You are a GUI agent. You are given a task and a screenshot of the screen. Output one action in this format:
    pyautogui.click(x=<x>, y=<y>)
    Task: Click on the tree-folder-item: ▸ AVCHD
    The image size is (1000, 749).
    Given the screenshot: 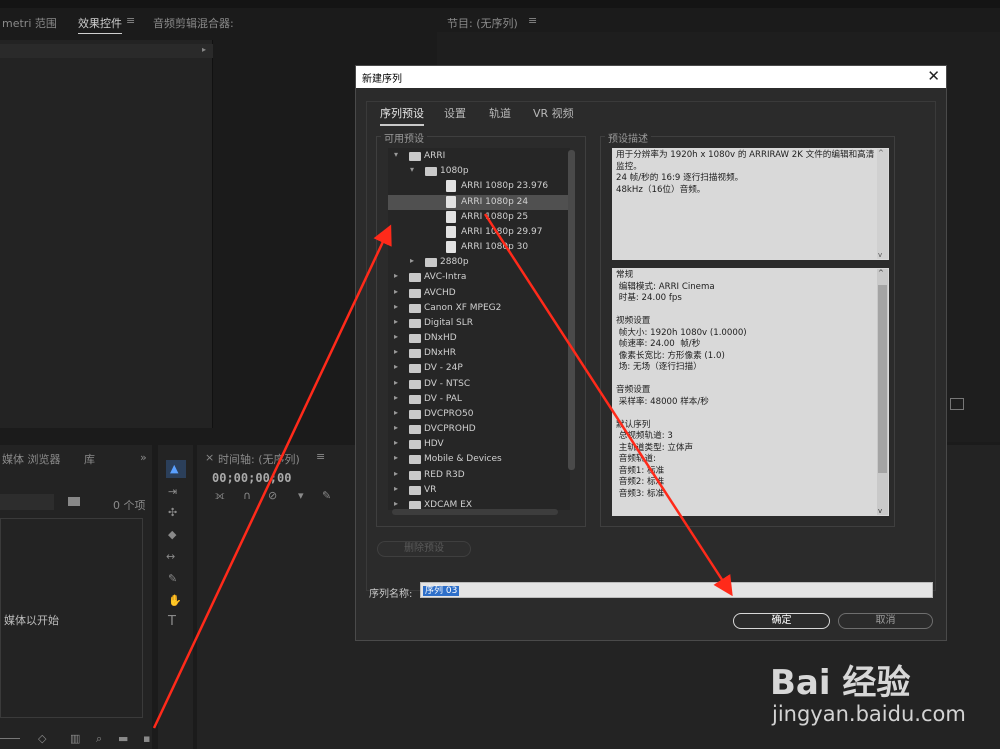 What is the action you would take?
    pyautogui.click(x=479, y=293)
    